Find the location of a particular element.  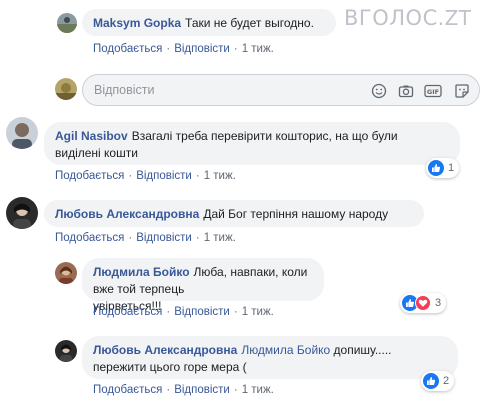

reaction-summary: 3 is located at coordinates (423, 303).